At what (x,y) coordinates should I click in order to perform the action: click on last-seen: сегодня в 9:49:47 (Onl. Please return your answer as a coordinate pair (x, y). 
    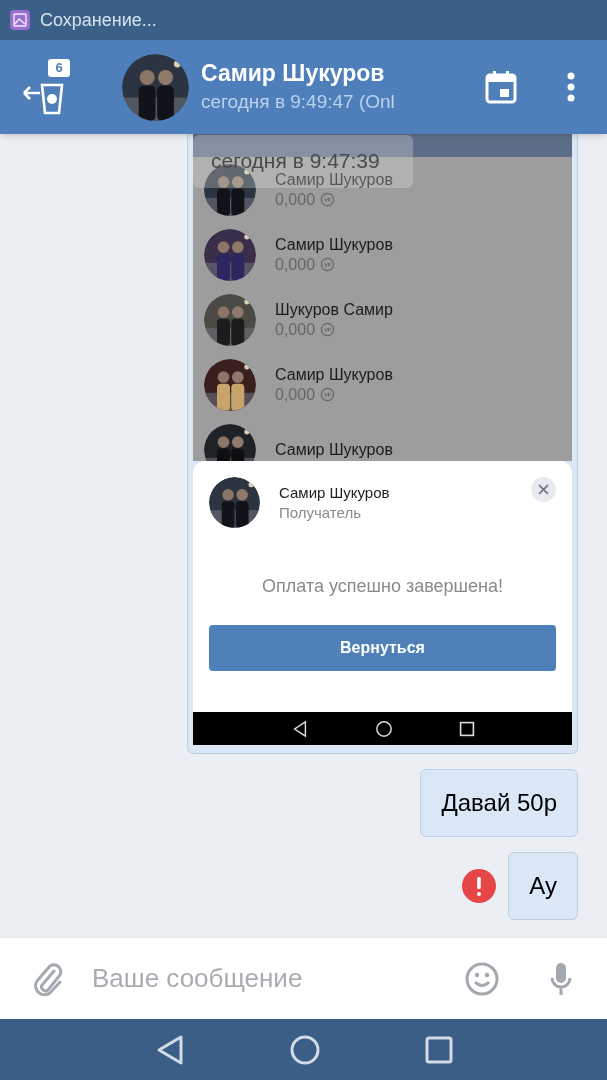
    Looking at the image, I should click on (298, 102).